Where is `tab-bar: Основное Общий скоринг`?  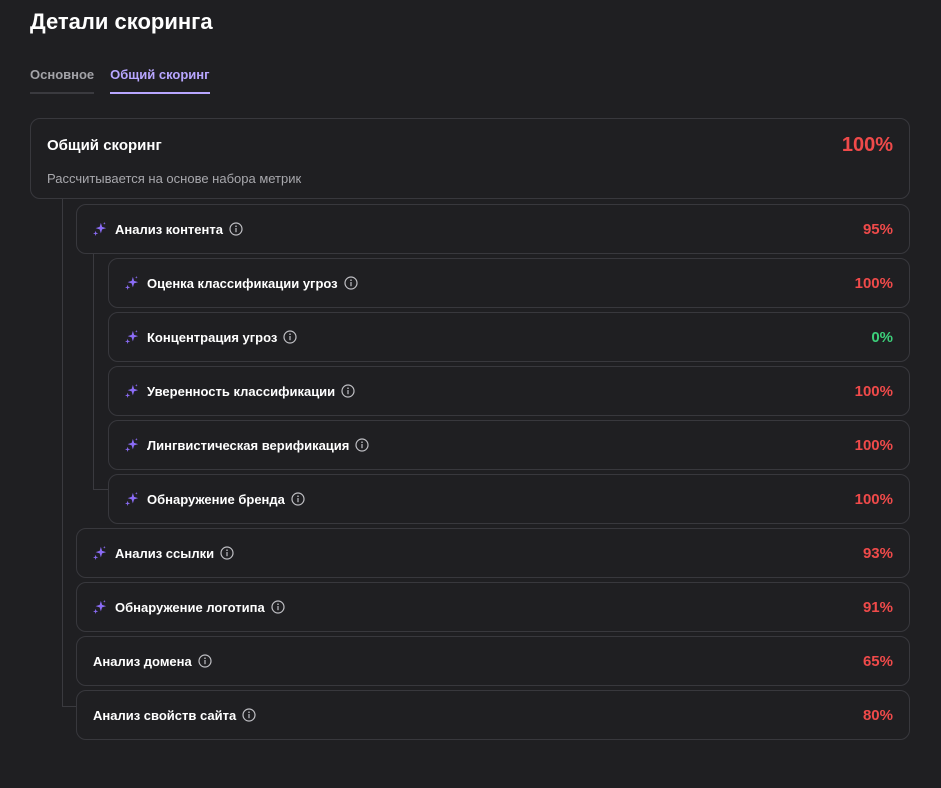 tab-bar: Основное Общий скоринг is located at coordinates (120, 80).